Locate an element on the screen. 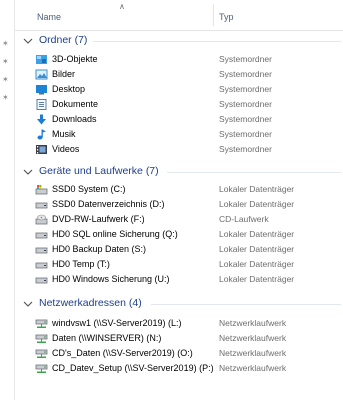 This screenshot has width=343, height=400. group-title: Ordner (7) is located at coordinates (63, 40).